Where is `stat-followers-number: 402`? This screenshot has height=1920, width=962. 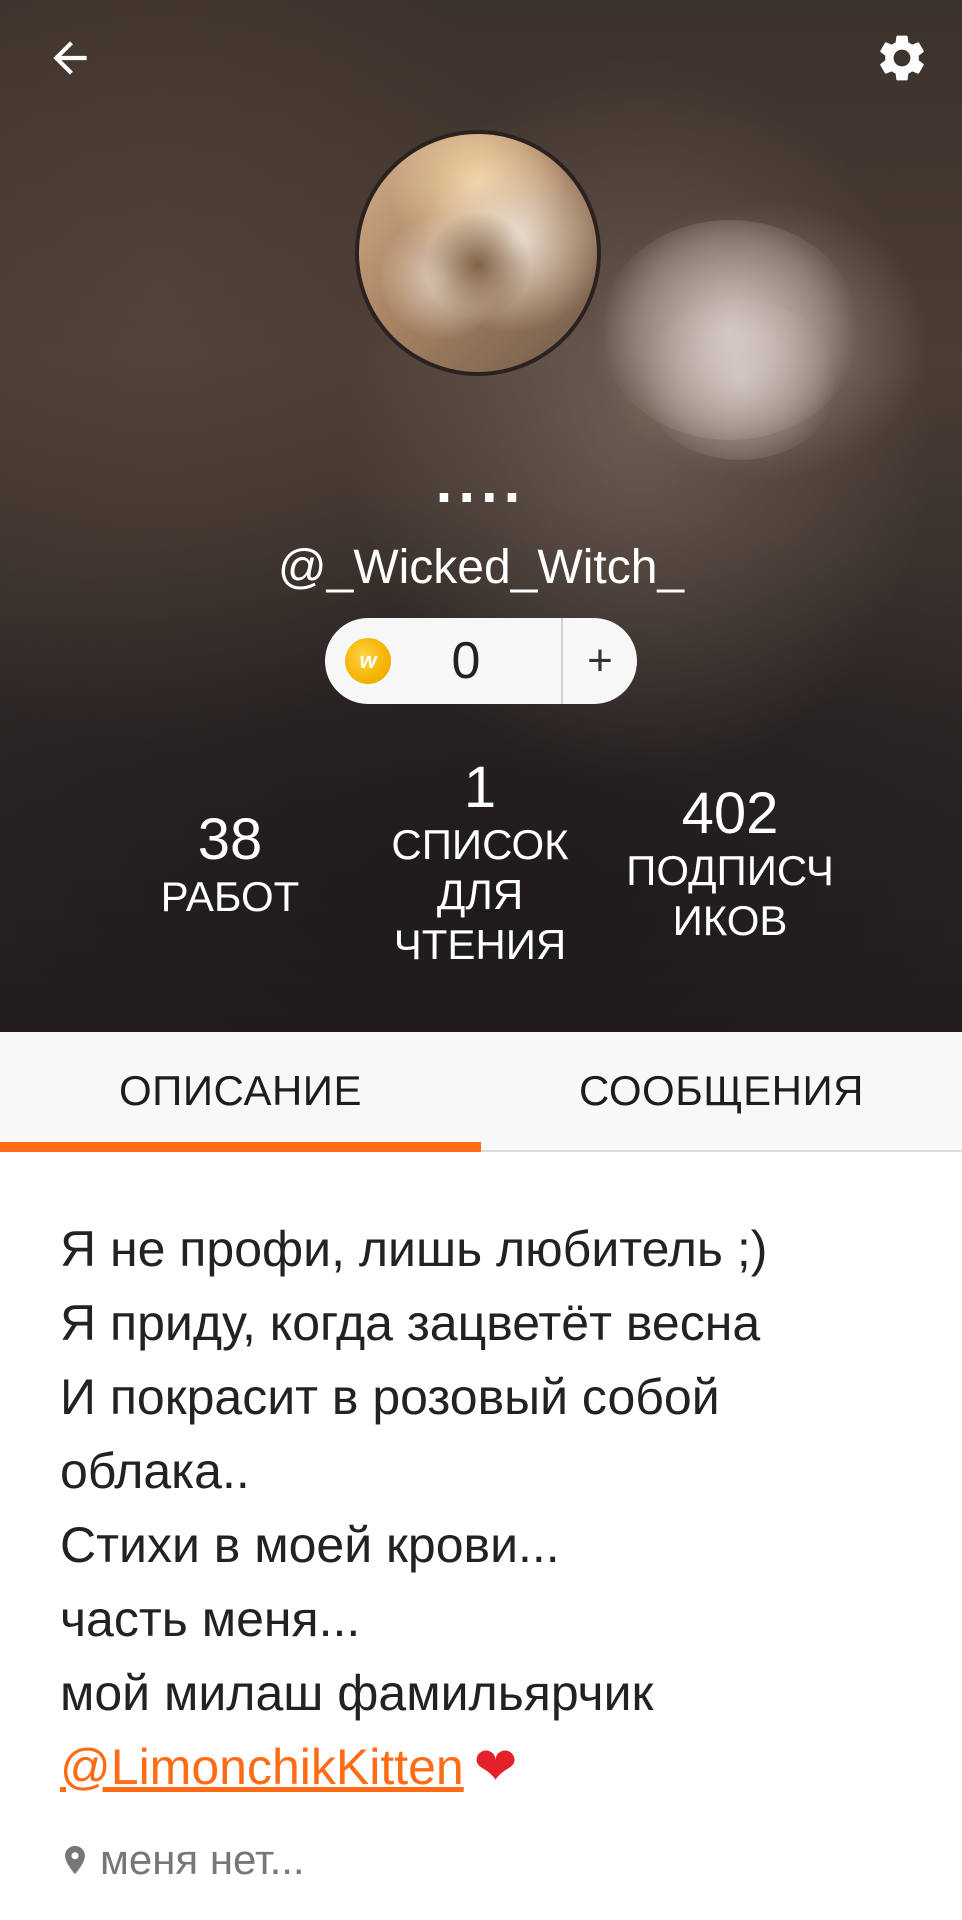
stat-followers-number: 402 is located at coordinates (730, 813).